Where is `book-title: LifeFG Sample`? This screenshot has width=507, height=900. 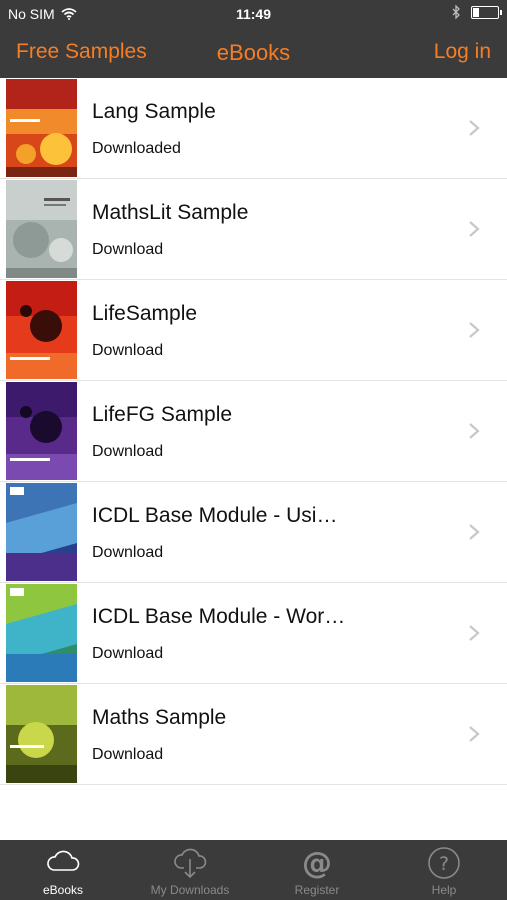 book-title: LifeFG Sample is located at coordinates (162, 414).